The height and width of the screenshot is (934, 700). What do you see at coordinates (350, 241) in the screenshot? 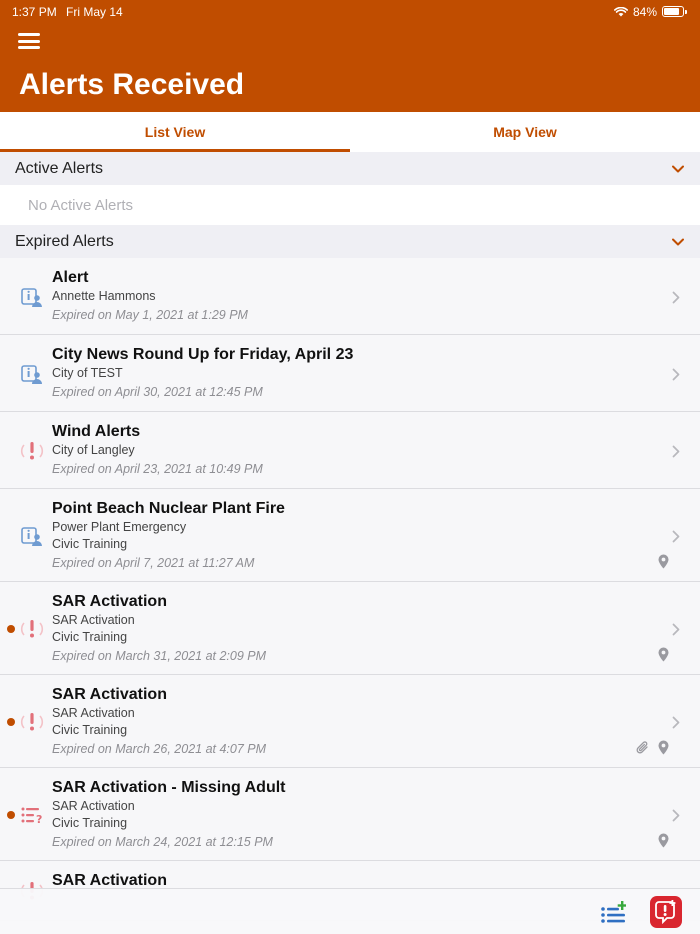
I see `expired-alerts-header: Expired Alerts` at bounding box center [350, 241].